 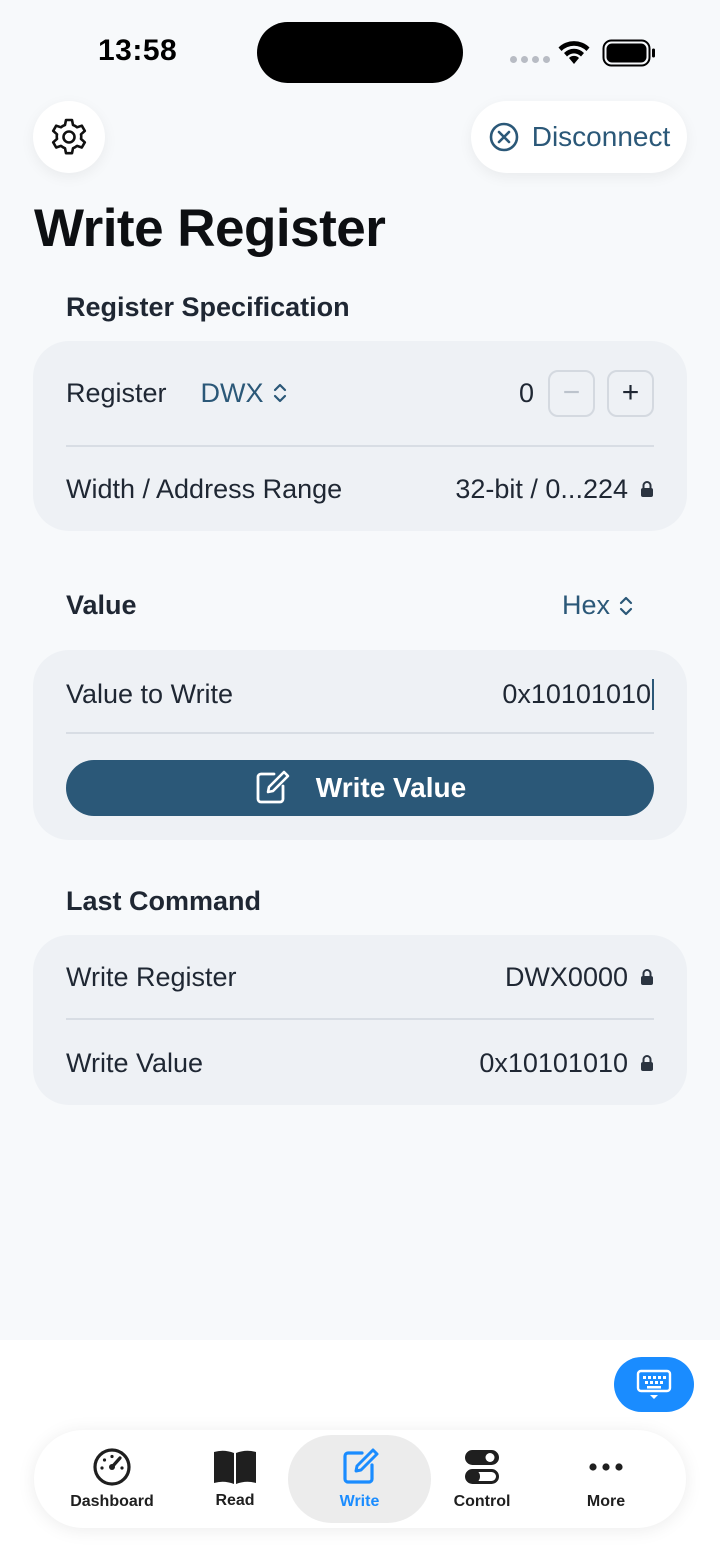 I want to click on page-title: Write Register, so click(x=210, y=228).